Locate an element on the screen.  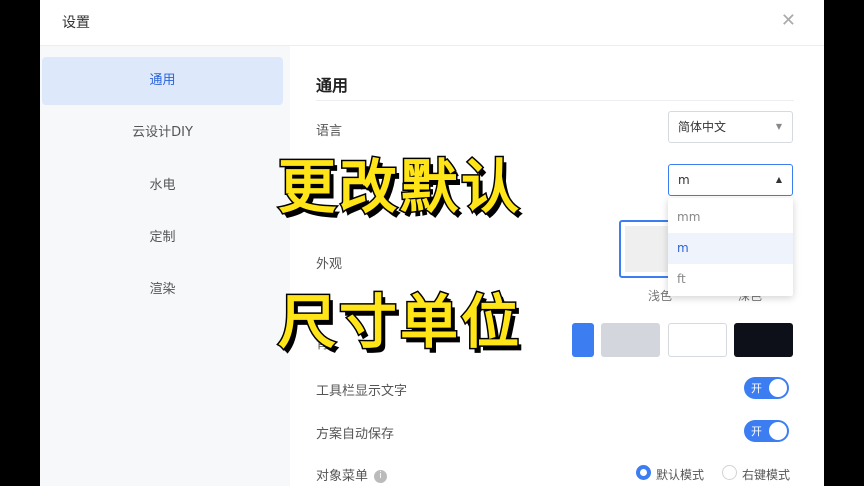
radio-default-mode is located at coordinates (643, 472).